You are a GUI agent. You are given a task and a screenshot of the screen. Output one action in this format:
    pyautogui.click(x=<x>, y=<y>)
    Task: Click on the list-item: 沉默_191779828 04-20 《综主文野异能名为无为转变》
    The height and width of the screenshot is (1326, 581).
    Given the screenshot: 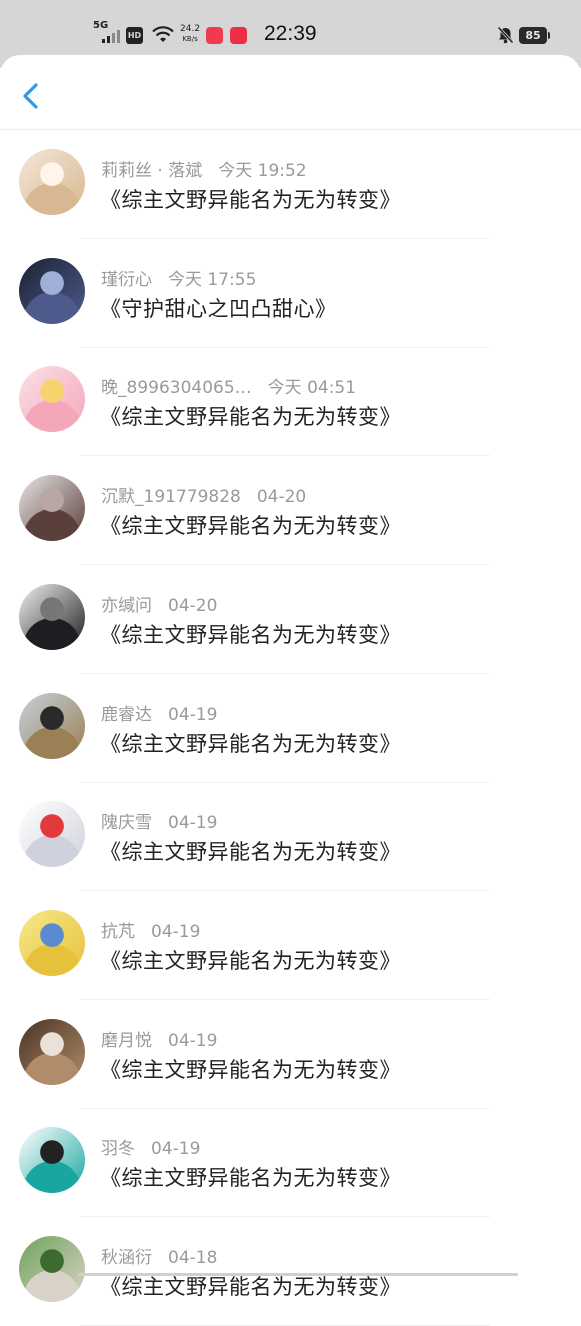 What is the action you would take?
    pyautogui.click(x=290, y=511)
    